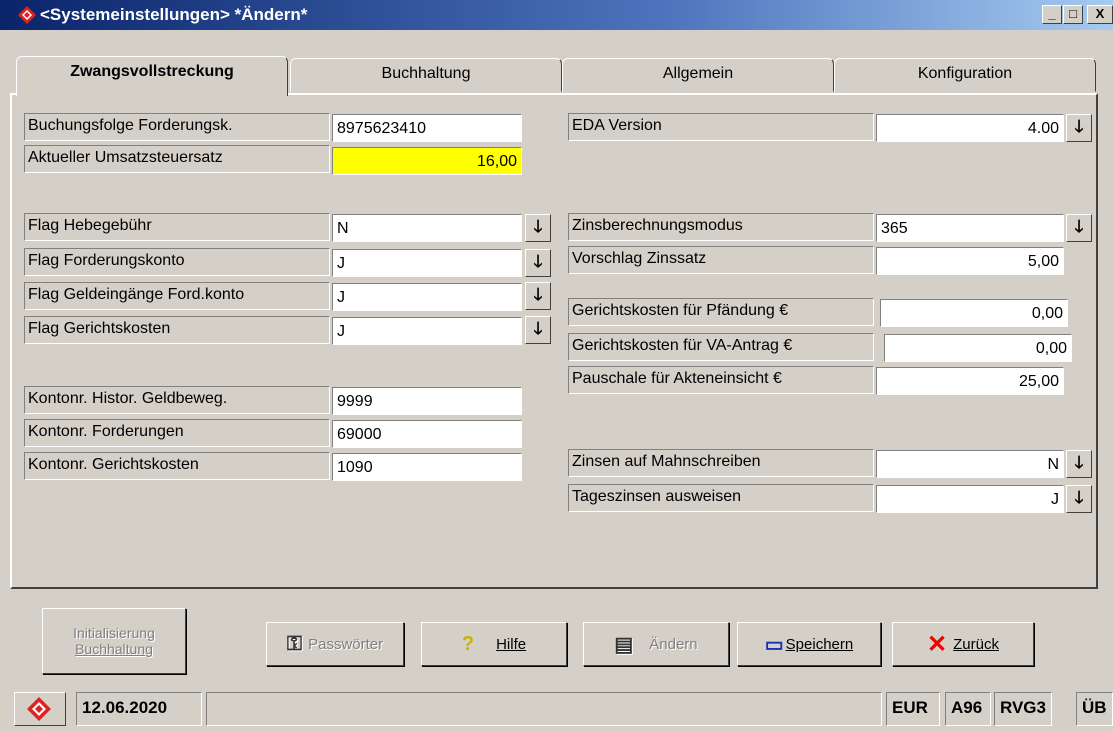 The width and height of the screenshot is (1113, 731). What do you see at coordinates (152, 76) in the screenshot?
I see `tab-zwangsvollstreckung: Zwangsvollstreckung` at bounding box center [152, 76].